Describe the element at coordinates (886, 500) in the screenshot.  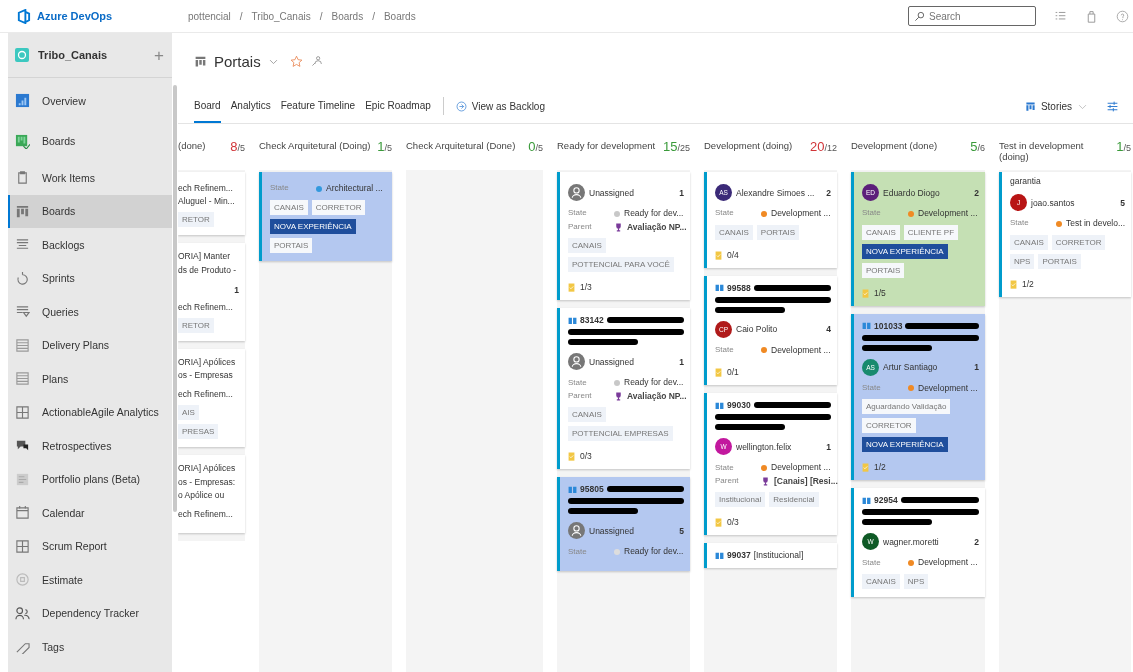
I see `work-item-id: 92954` at that location.